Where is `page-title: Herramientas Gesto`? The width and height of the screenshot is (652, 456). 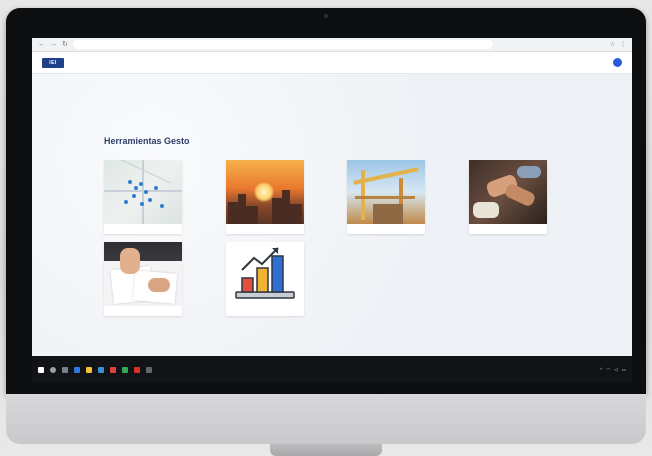 page-title: Herramientas Gesto is located at coordinates (147, 141).